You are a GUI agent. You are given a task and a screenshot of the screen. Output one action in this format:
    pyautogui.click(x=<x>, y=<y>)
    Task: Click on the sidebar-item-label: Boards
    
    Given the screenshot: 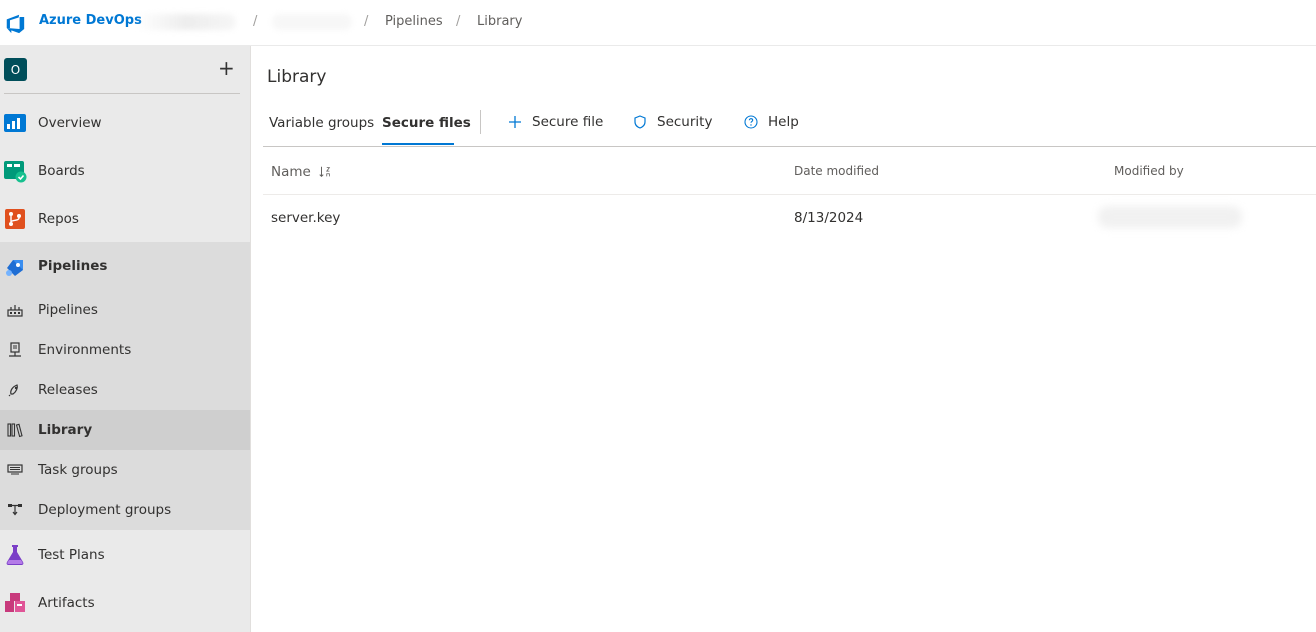 What is the action you would take?
    pyautogui.click(x=61, y=171)
    